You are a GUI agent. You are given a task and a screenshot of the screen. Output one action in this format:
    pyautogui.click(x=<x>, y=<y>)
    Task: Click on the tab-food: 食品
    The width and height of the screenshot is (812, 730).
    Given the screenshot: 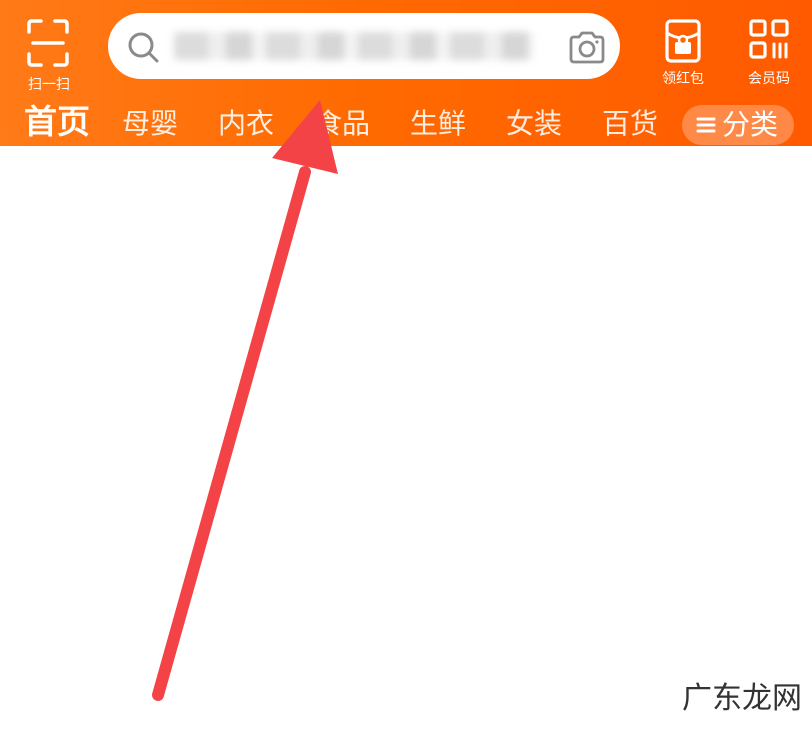 What is the action you would take?
    pyautogui.click(x=342, y=124)
    